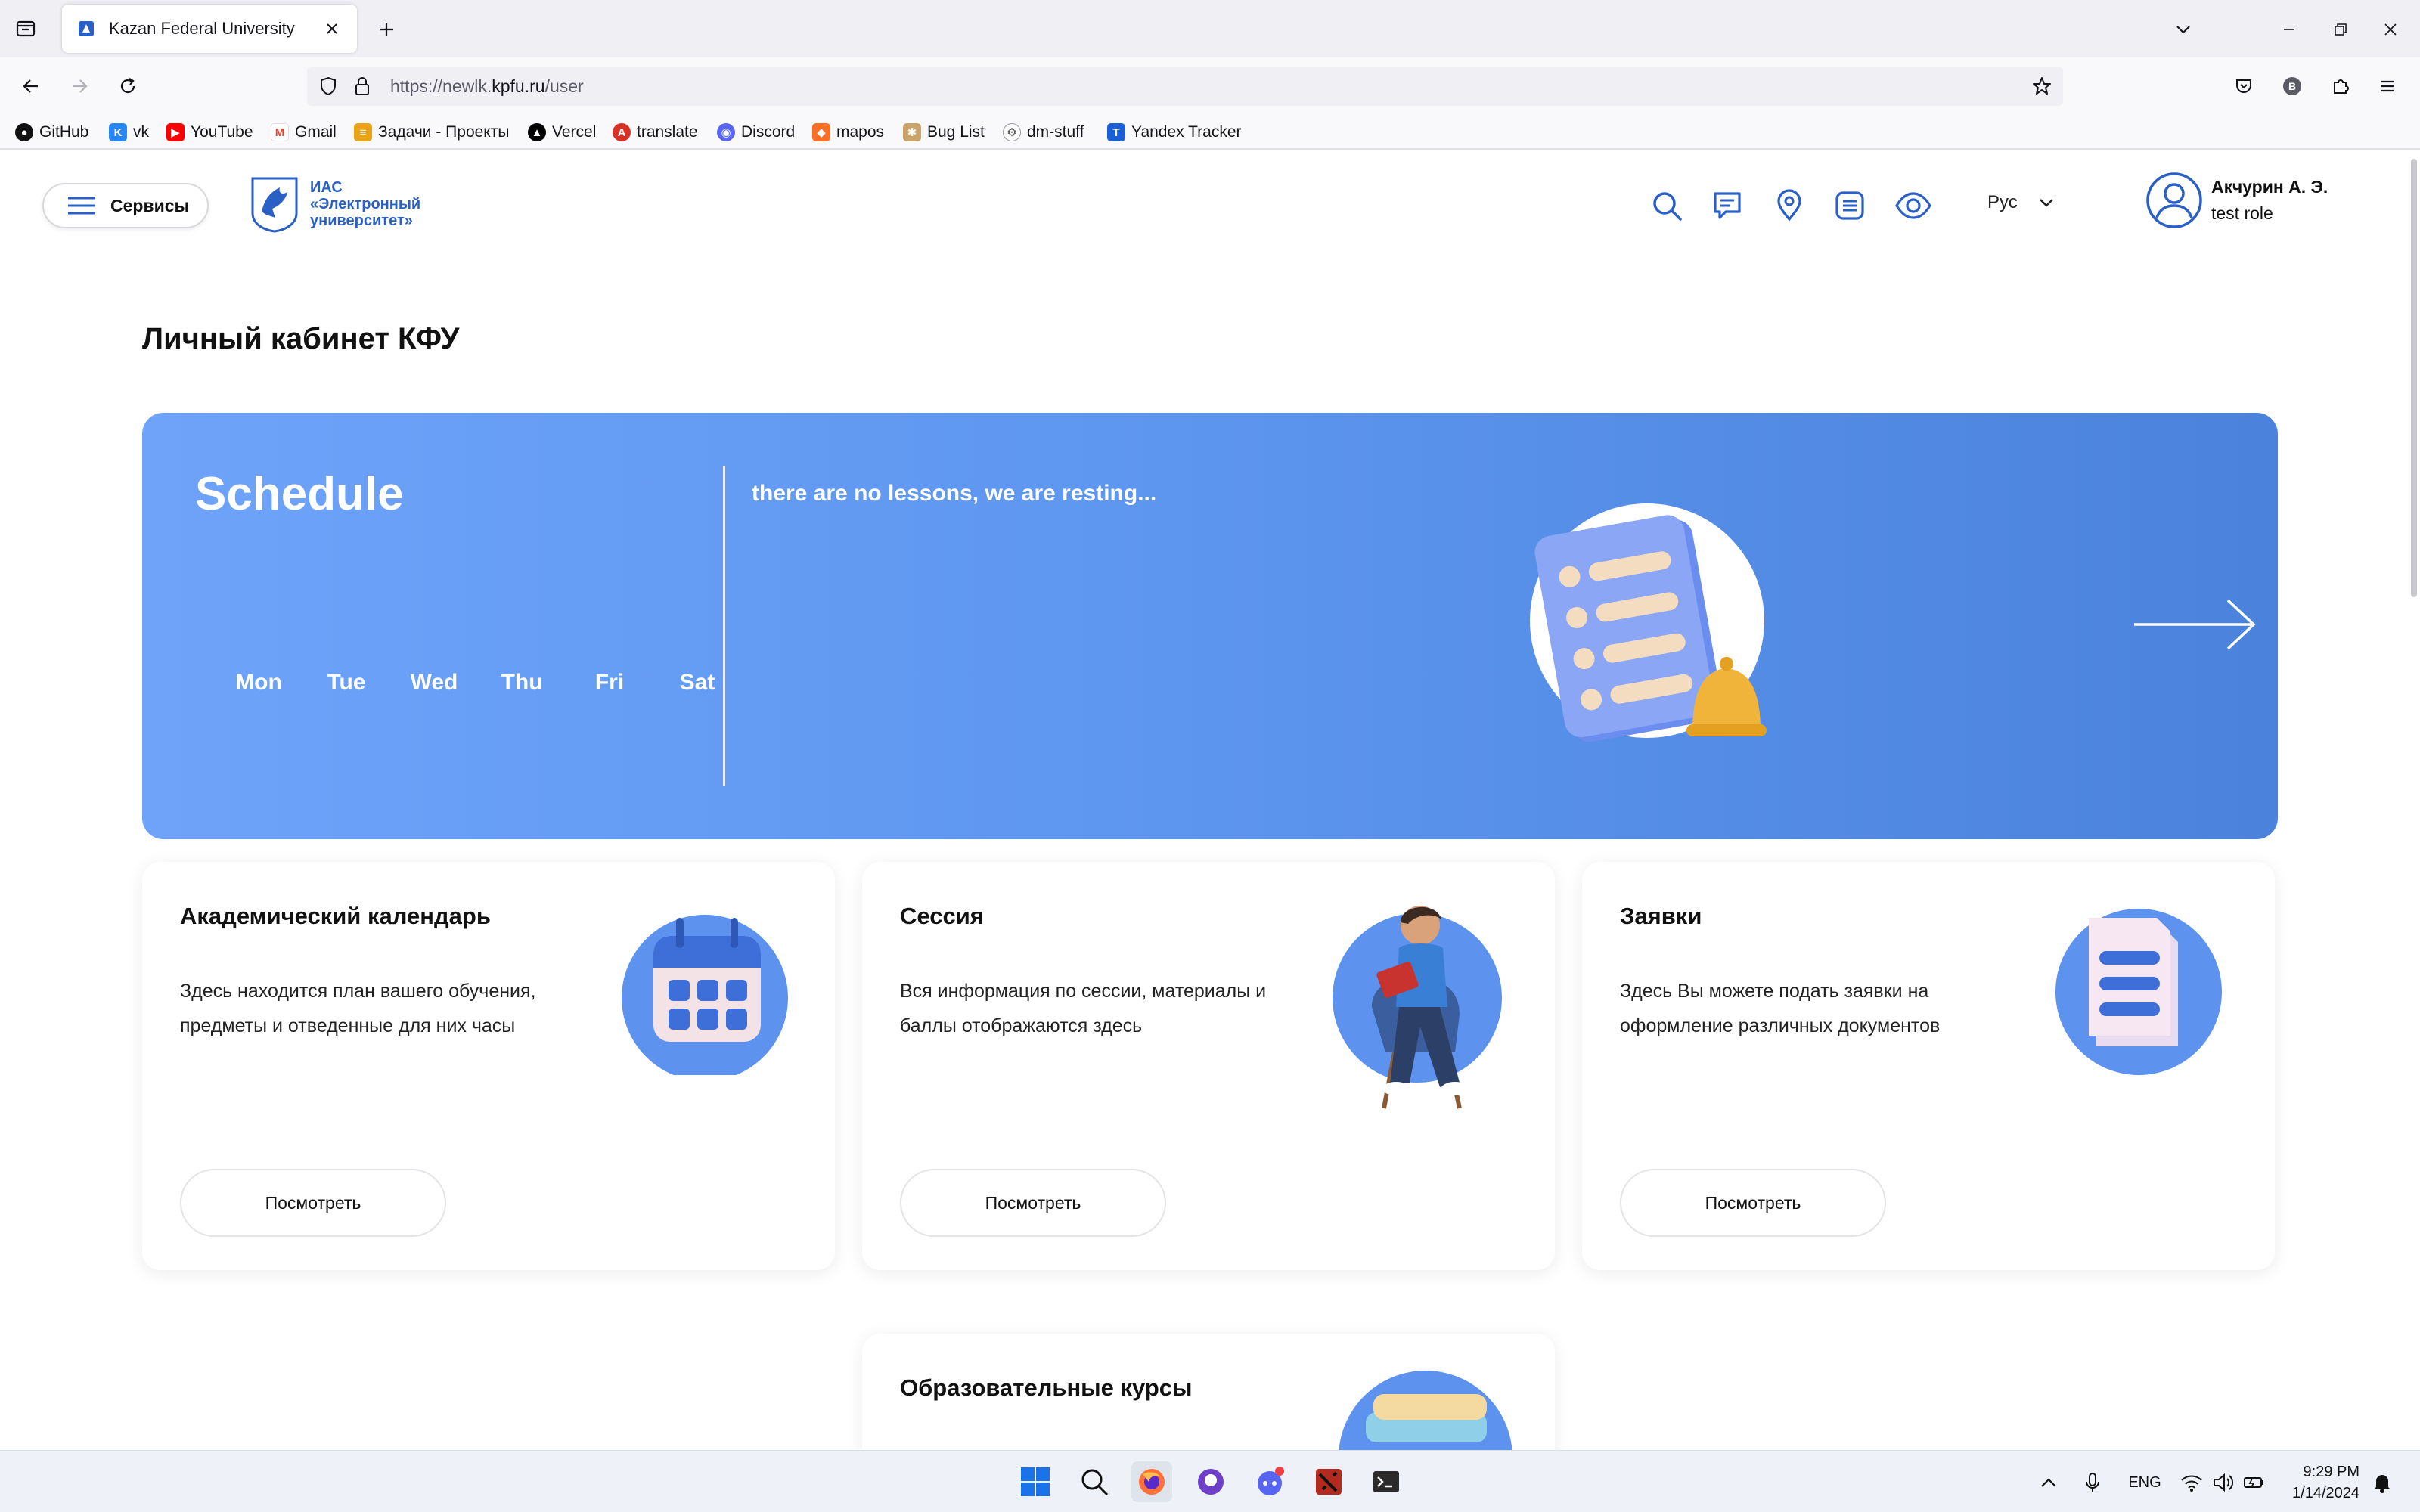  What do you see at coordinates (209, 29) in the screenshot?
I see `browser-tab-active: Kazan Federal University` at bounding box center [209, 29].